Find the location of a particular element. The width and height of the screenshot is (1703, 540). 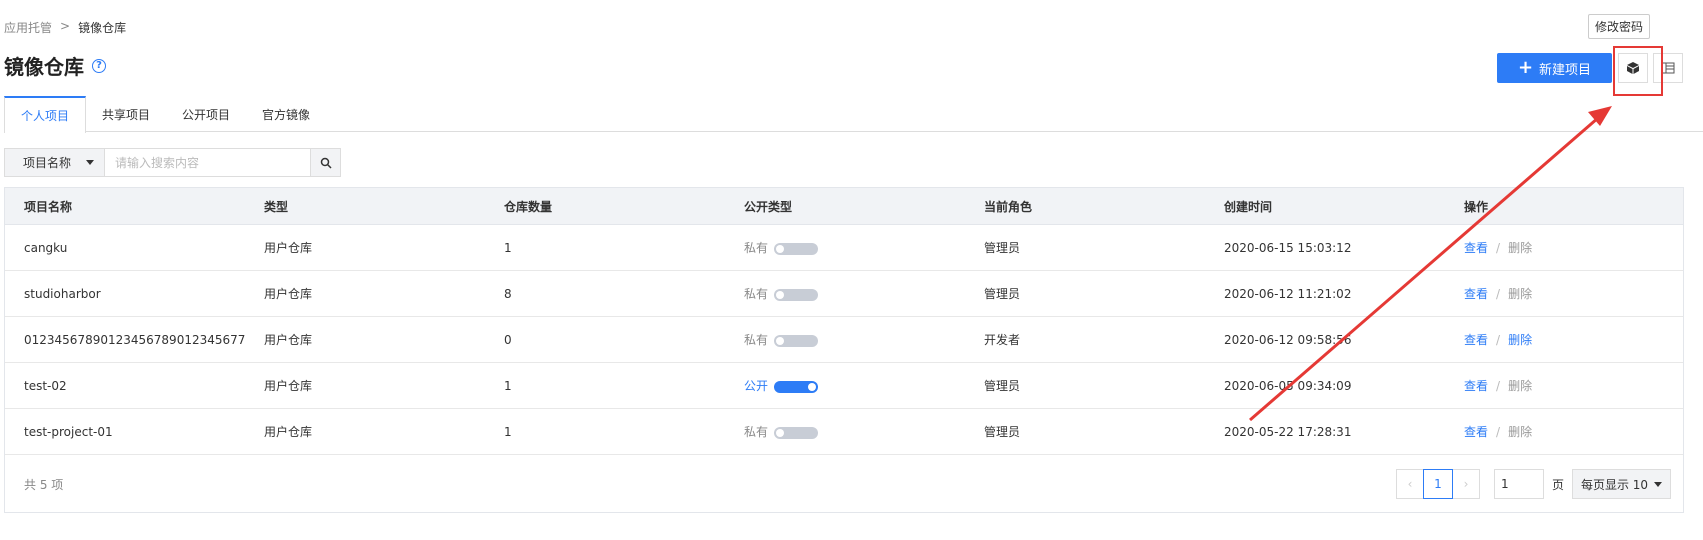

search-field-select: 项目名称 is located at coordinates (54, 162).